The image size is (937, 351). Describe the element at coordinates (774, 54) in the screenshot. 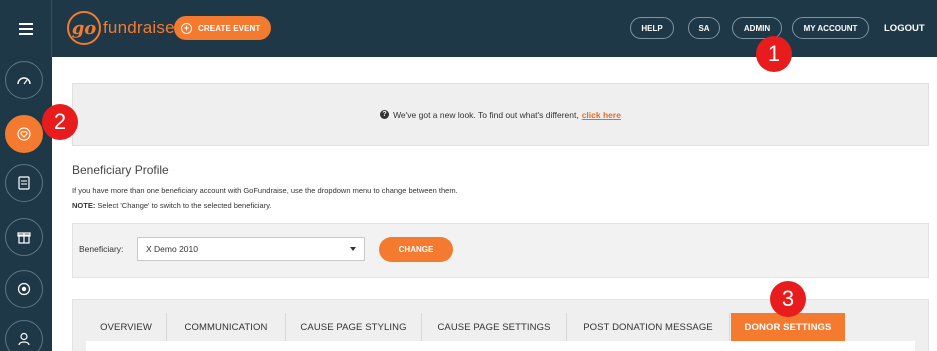

I see `step-badge-1: 1` at that location.